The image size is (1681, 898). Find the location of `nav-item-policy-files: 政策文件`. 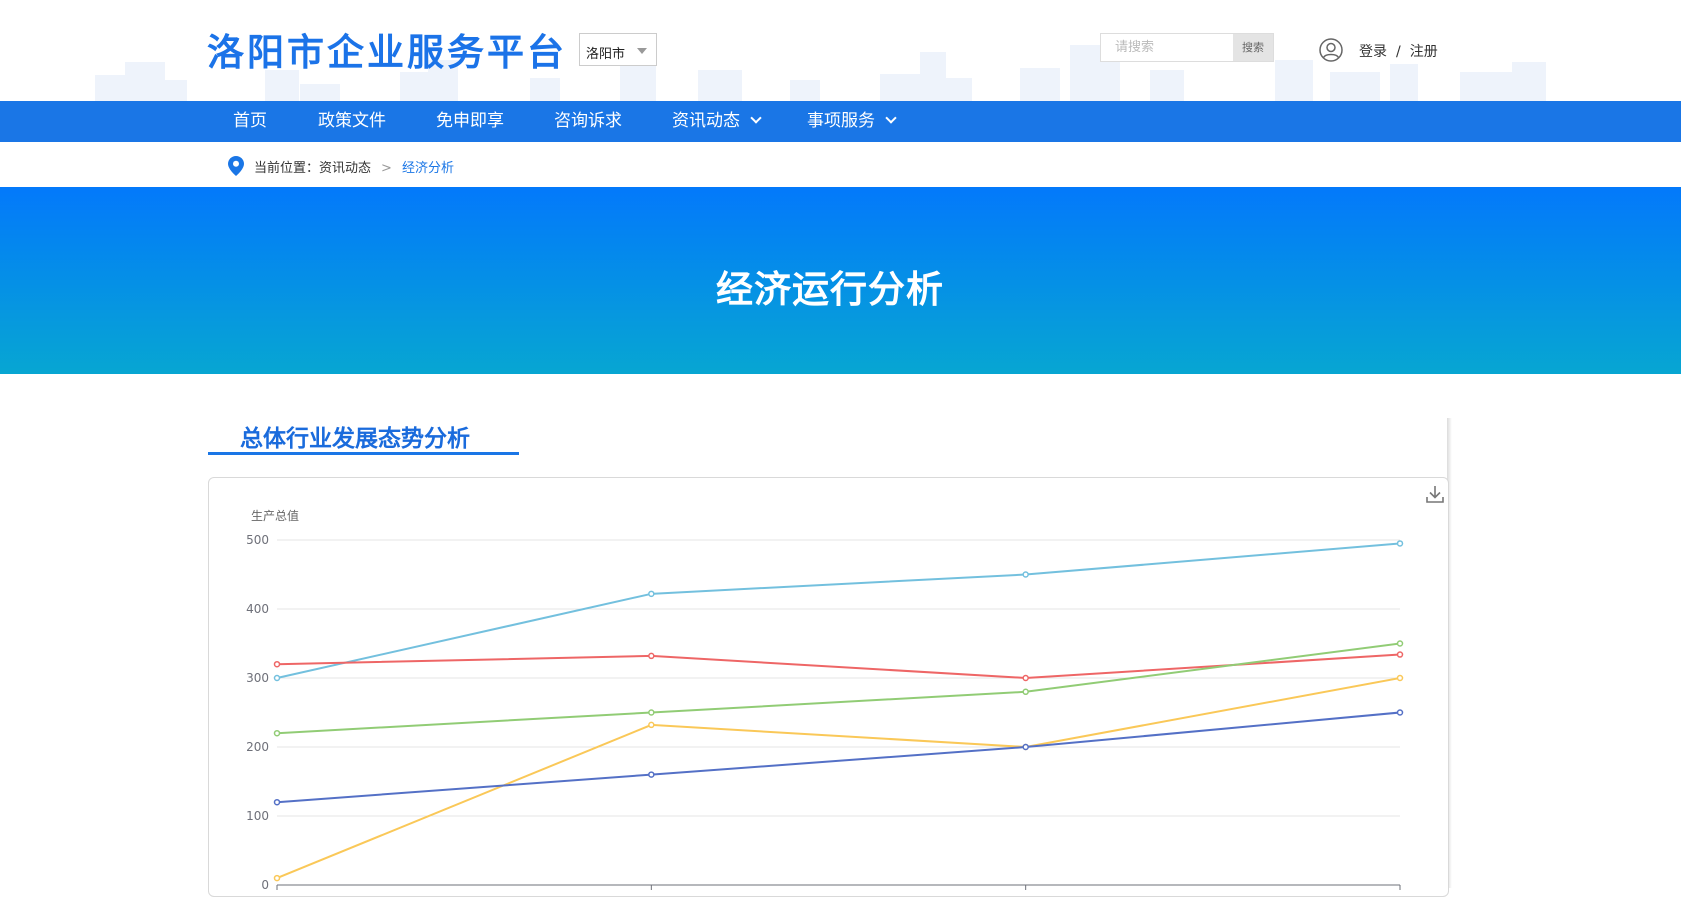

nav-item-policy-files: 政策文件 is located at coordinates (352, 121).